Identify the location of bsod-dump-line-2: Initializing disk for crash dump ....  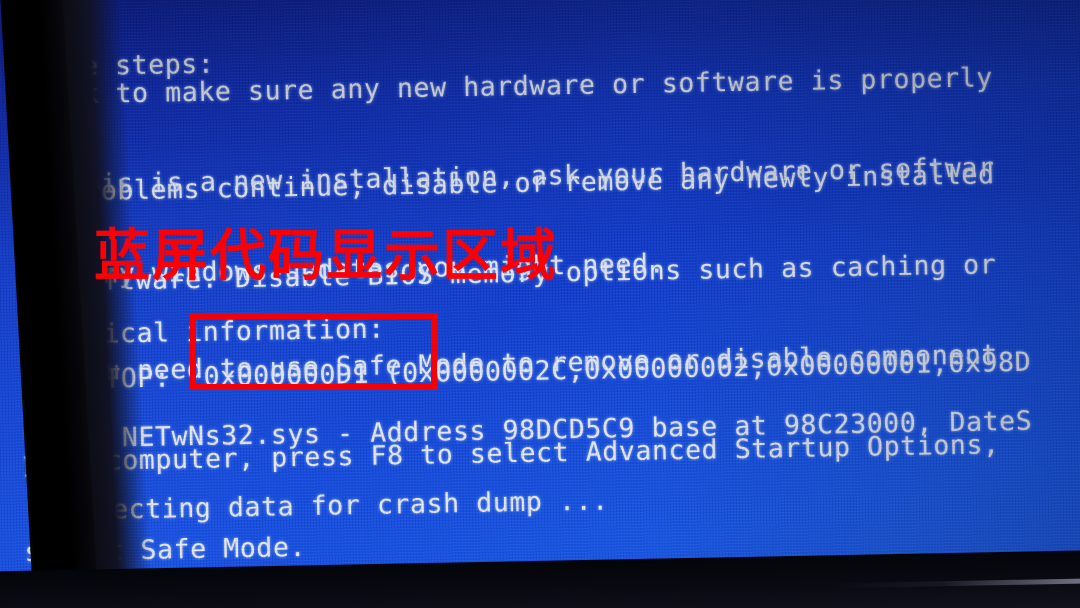
(345, 591).